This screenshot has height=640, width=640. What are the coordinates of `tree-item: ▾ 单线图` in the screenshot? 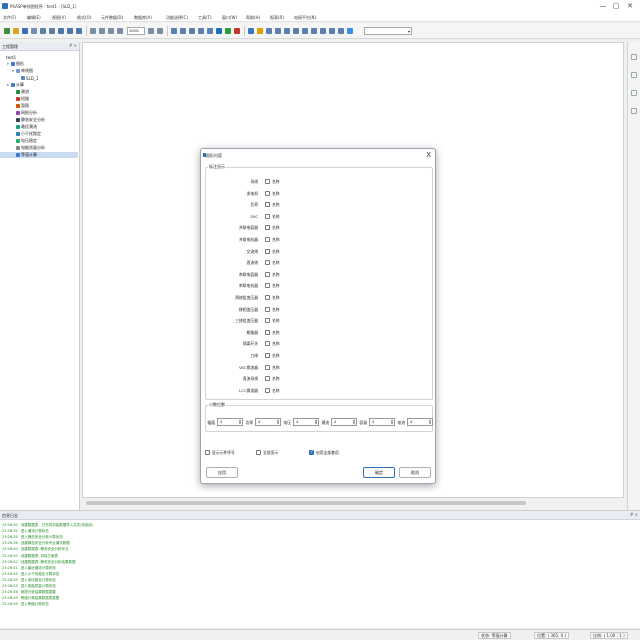 It's located at (16, 71).